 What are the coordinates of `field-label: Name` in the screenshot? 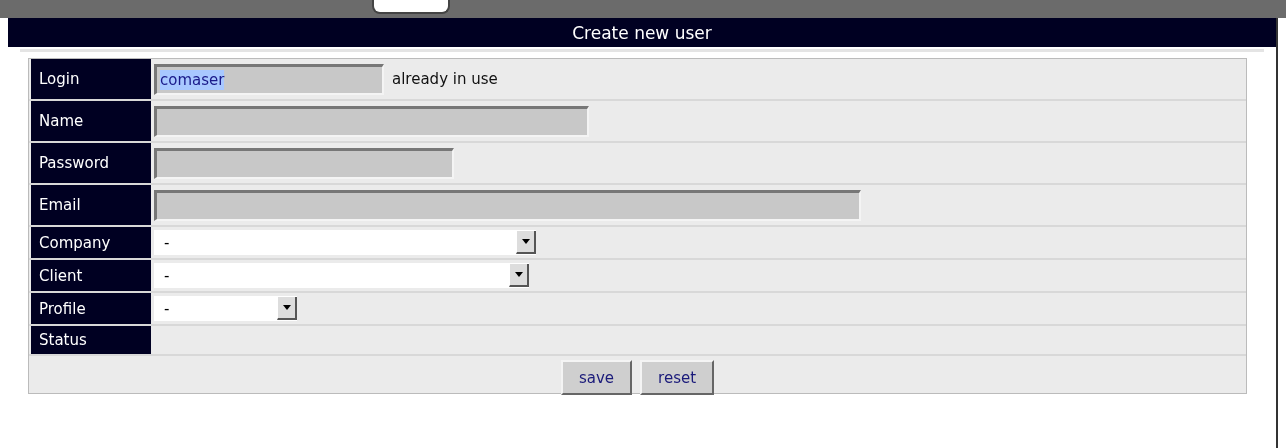 It's located at (91, 121).